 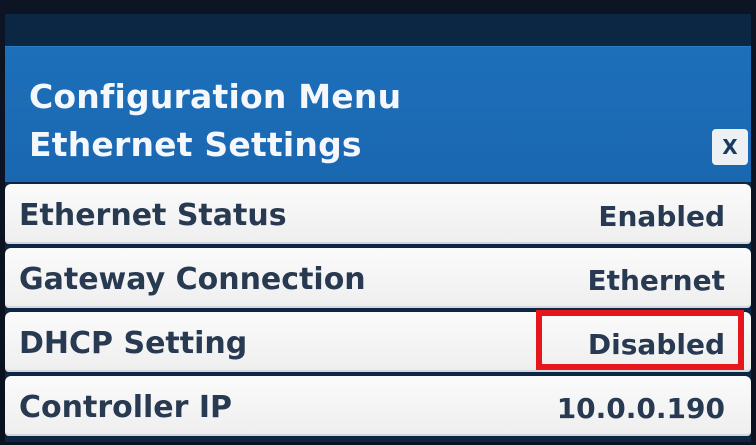 I want to click on close-button: X, so click(x=730, y=147).